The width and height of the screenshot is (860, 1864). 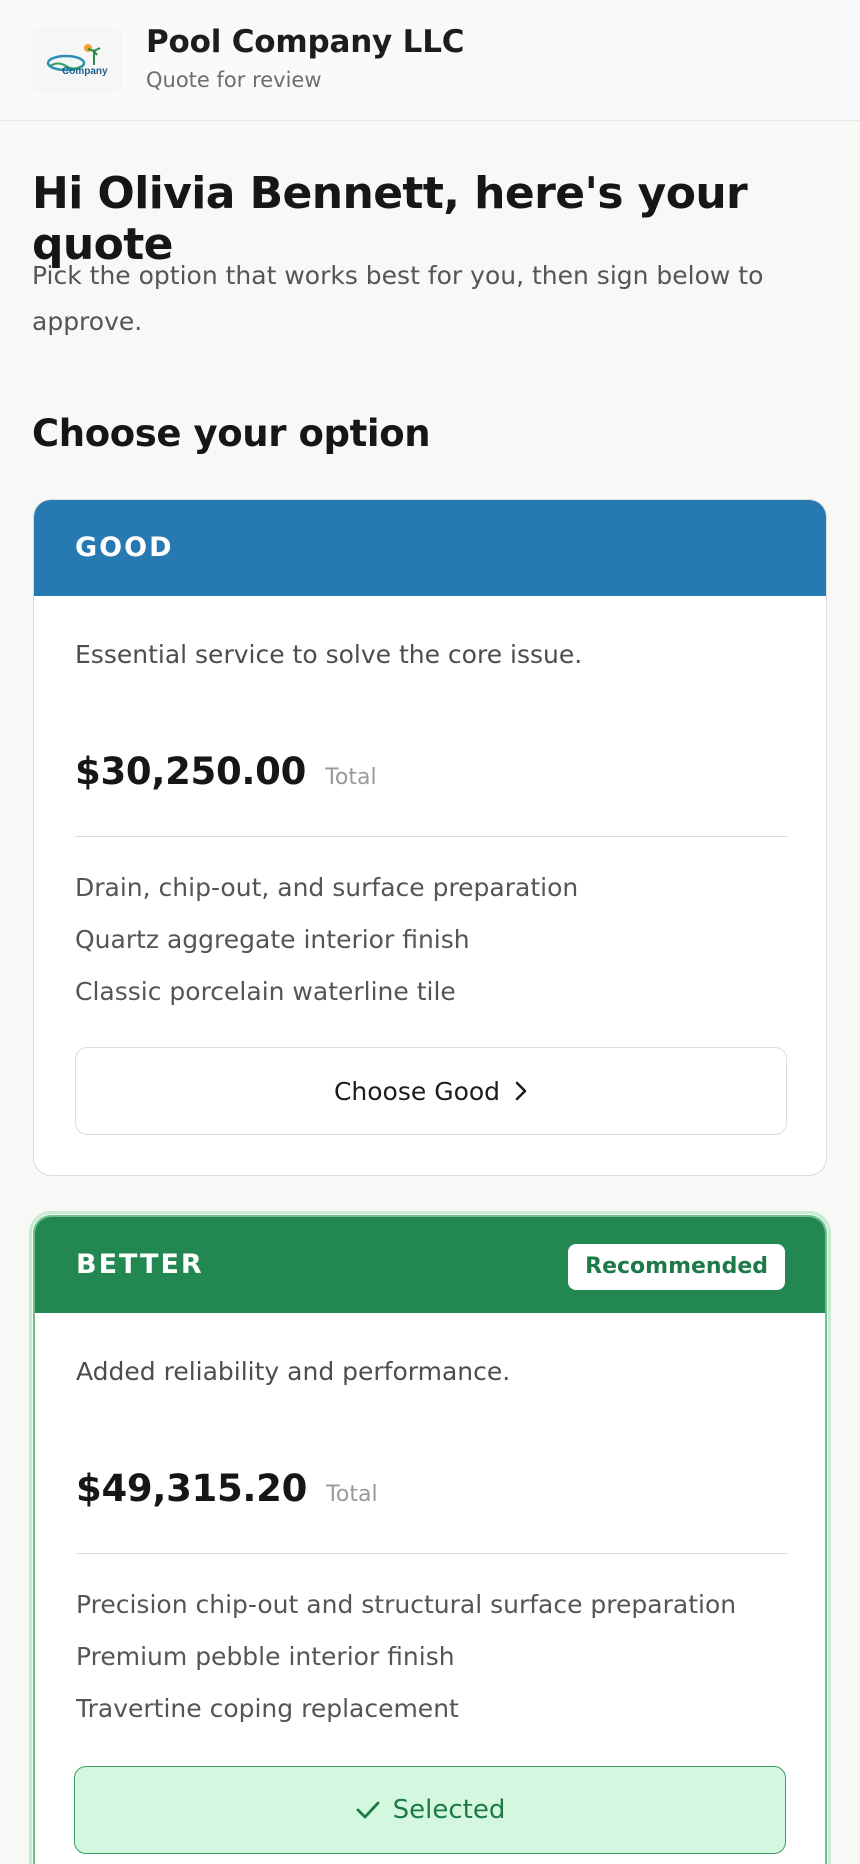 What do you see at coordinates (305, 42) in the screenshot?
I see `company-name: Pool Company LLC` at bounding box center [305, 42].